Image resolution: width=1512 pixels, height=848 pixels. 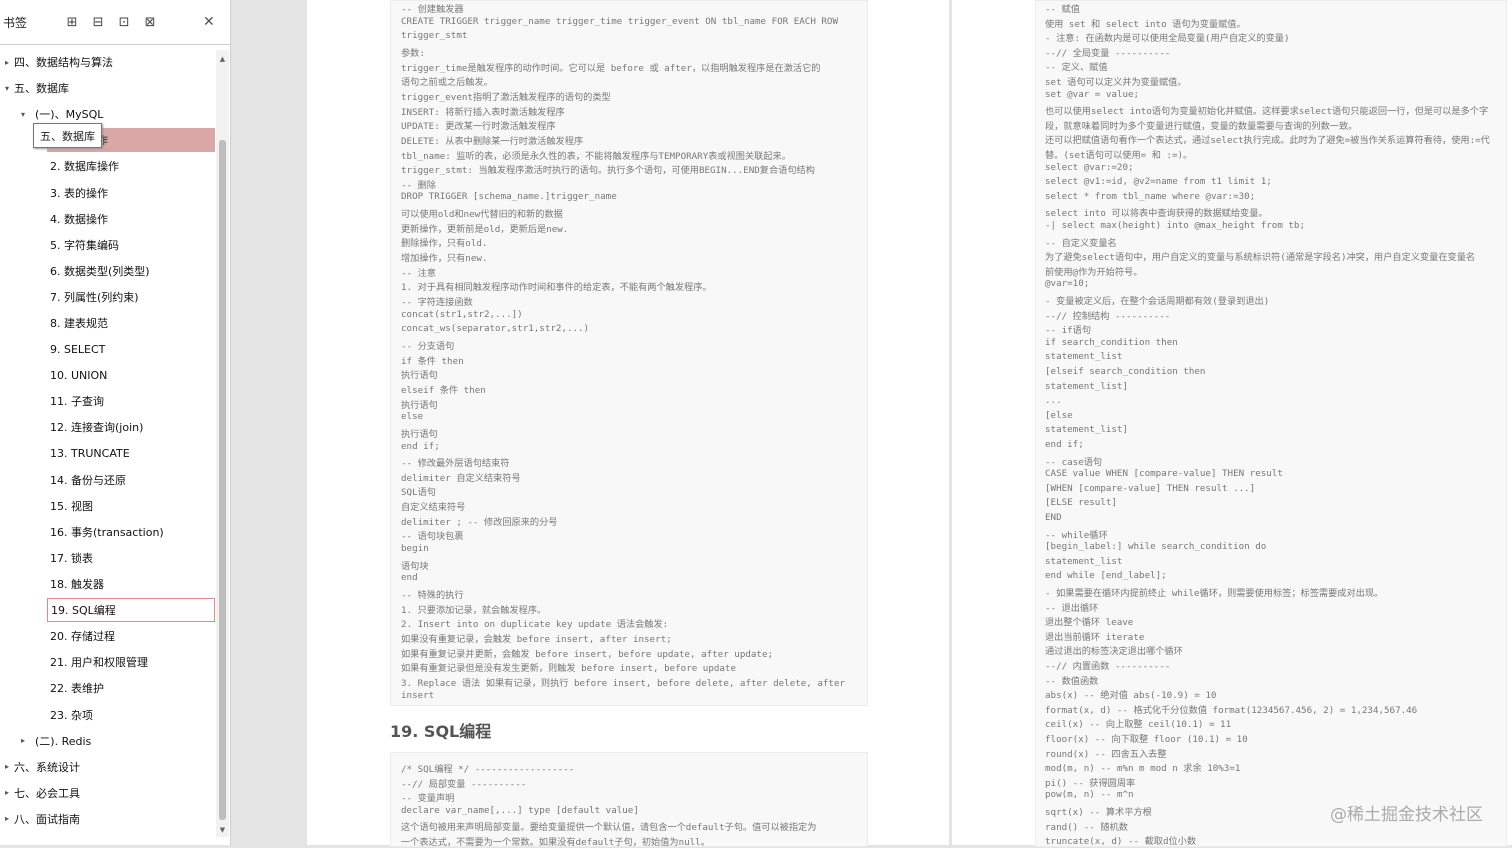 What do you see at coordinates (222, 830) in the screenshot?
I see `scroll-down-icon: ▼` at bounding box center [222, 830].